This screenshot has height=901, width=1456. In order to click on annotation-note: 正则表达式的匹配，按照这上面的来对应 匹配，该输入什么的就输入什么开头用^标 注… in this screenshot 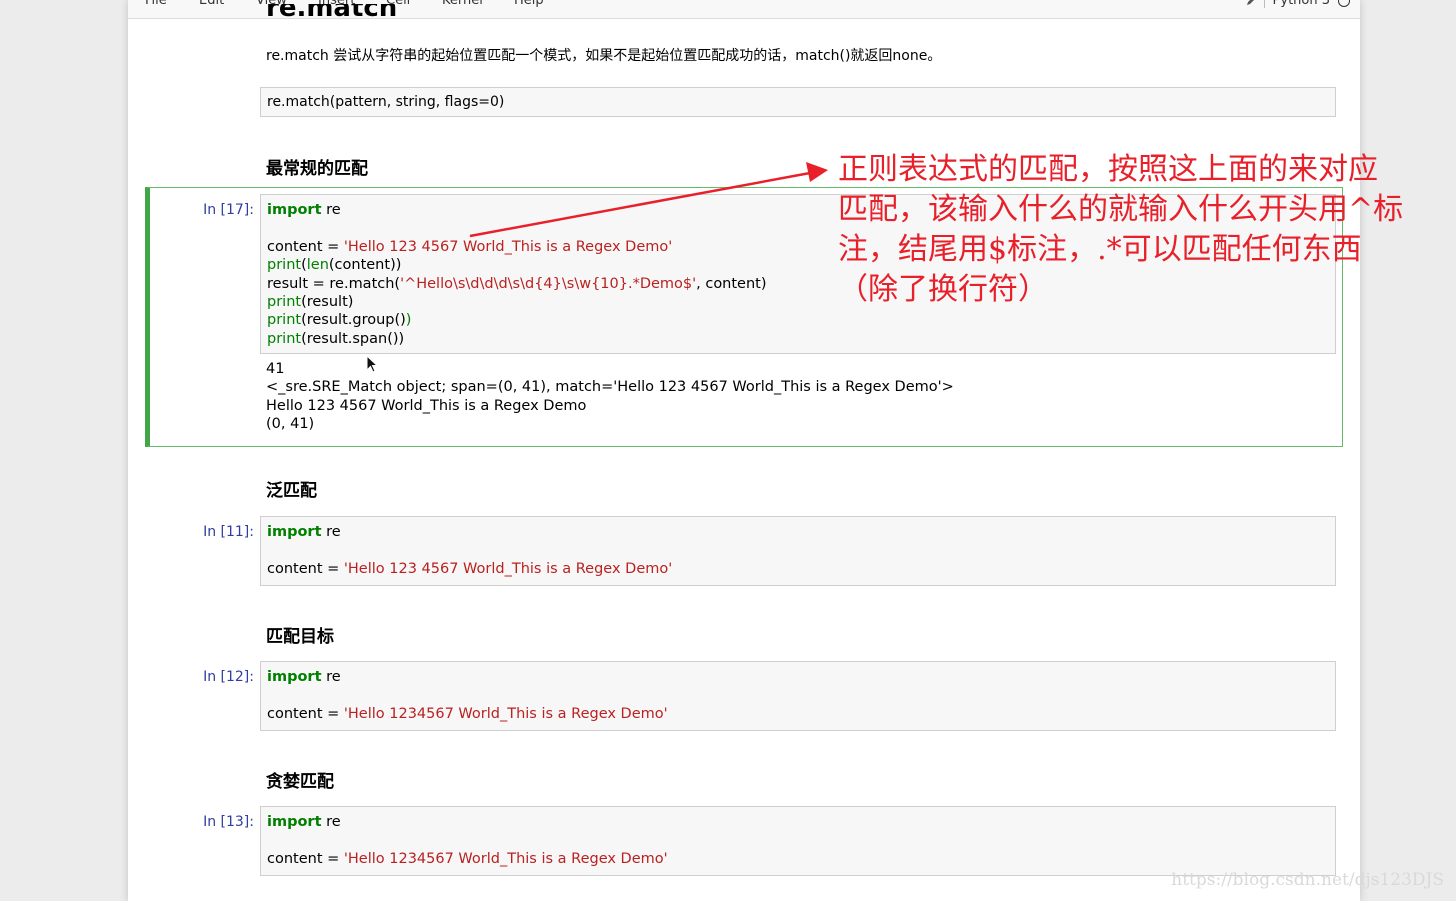, I will do `click(1121, 229)`.